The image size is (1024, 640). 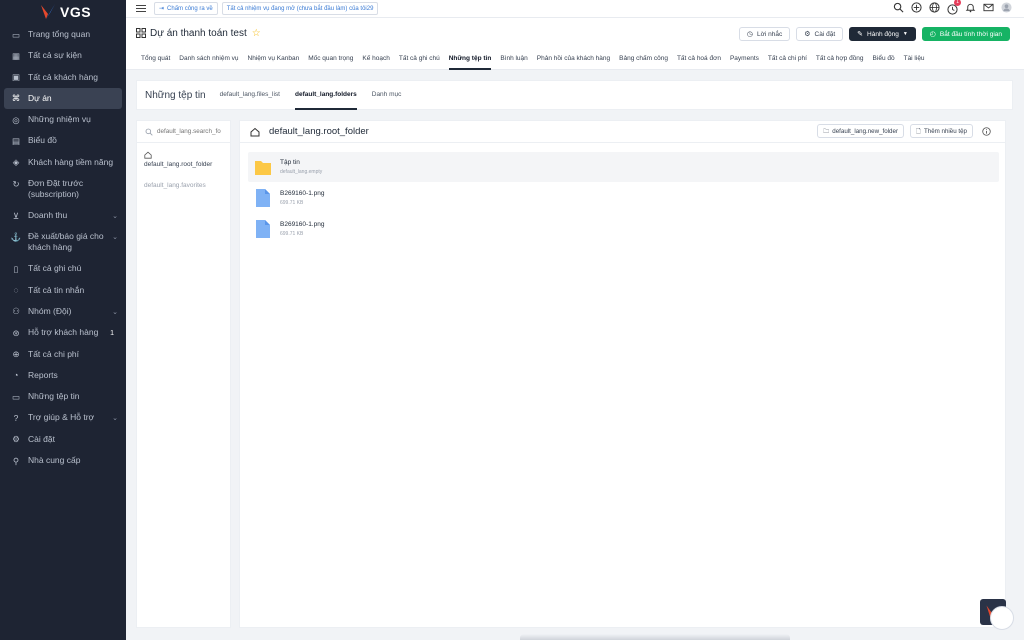 I want to click on subtab-files-list: default_lang.files_list, so click(x=250, y=95).